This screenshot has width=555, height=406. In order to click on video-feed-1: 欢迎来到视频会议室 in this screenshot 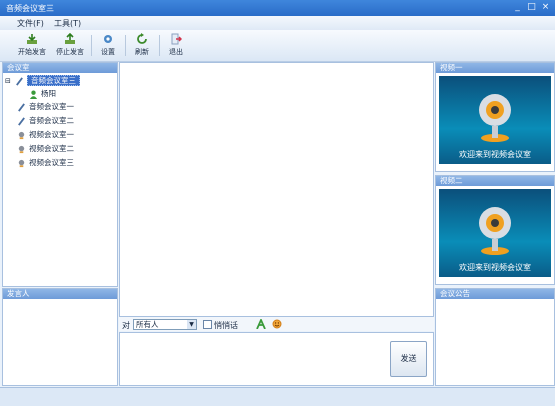, I will do `click(495, 120)`.